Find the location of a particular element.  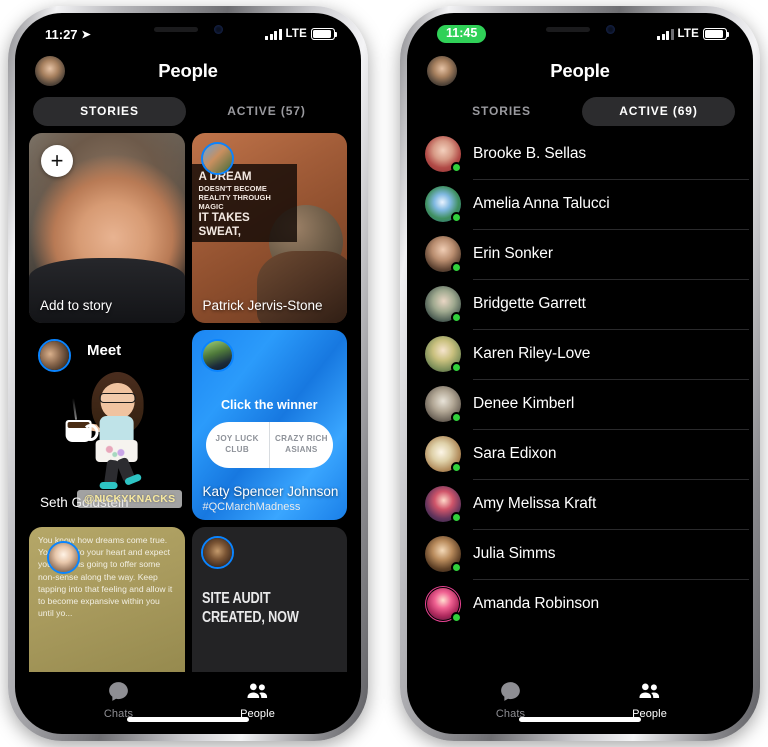

quote-line-4: IT TAKES is located at coordinates (224, 218).